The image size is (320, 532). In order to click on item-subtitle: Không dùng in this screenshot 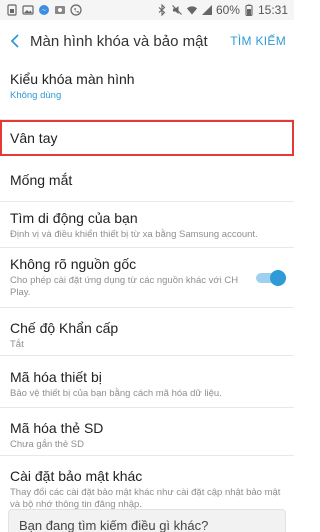, I will do `click(36, 95)`.